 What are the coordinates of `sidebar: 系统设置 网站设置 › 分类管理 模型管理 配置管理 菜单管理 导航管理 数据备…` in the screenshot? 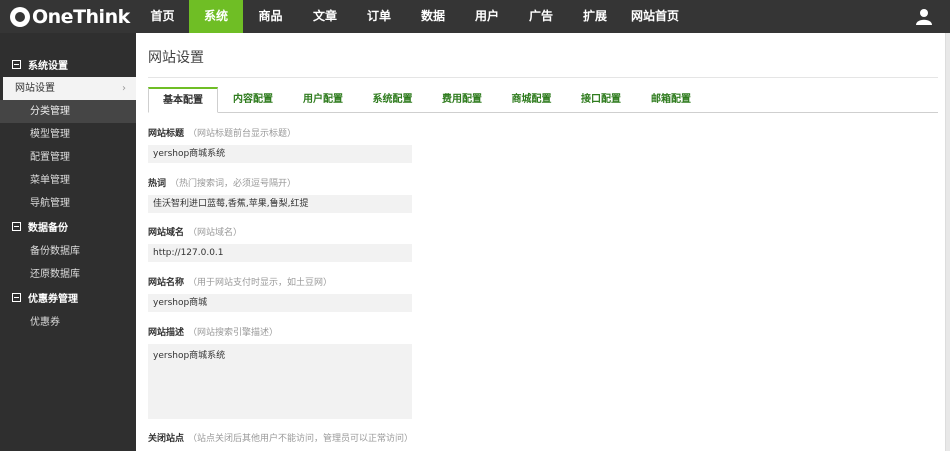 It's located at (68, 242).